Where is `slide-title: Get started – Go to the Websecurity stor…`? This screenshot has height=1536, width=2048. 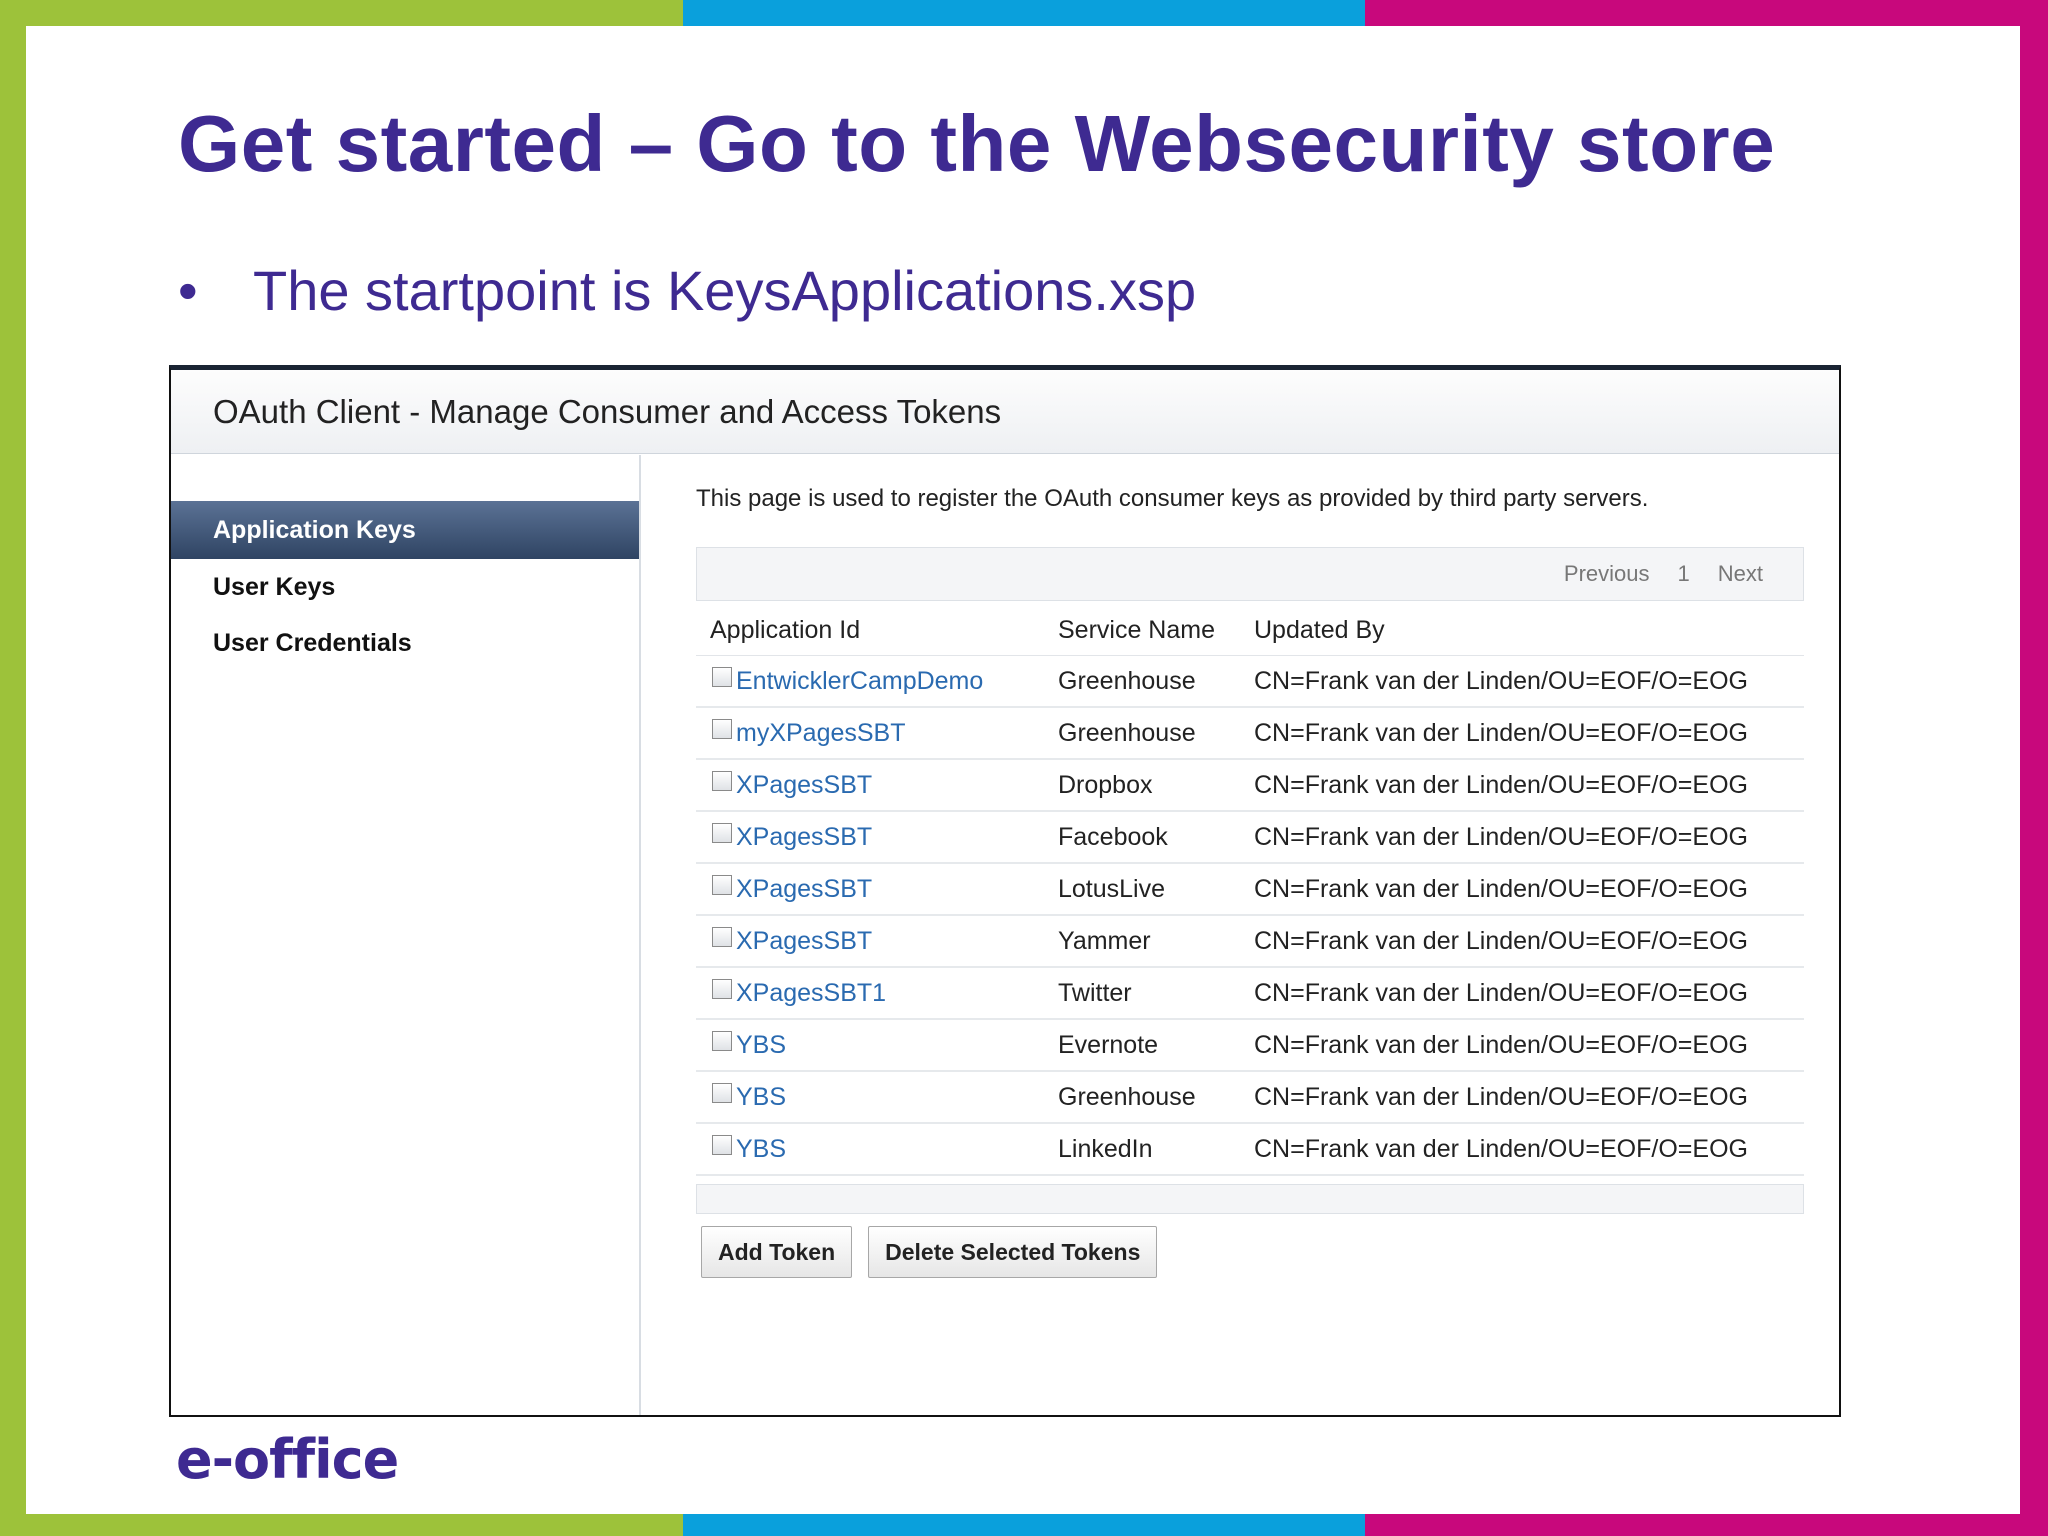 slide-title: Get started – Go to the Websecurity stor… is located at coordinates (977, 143).